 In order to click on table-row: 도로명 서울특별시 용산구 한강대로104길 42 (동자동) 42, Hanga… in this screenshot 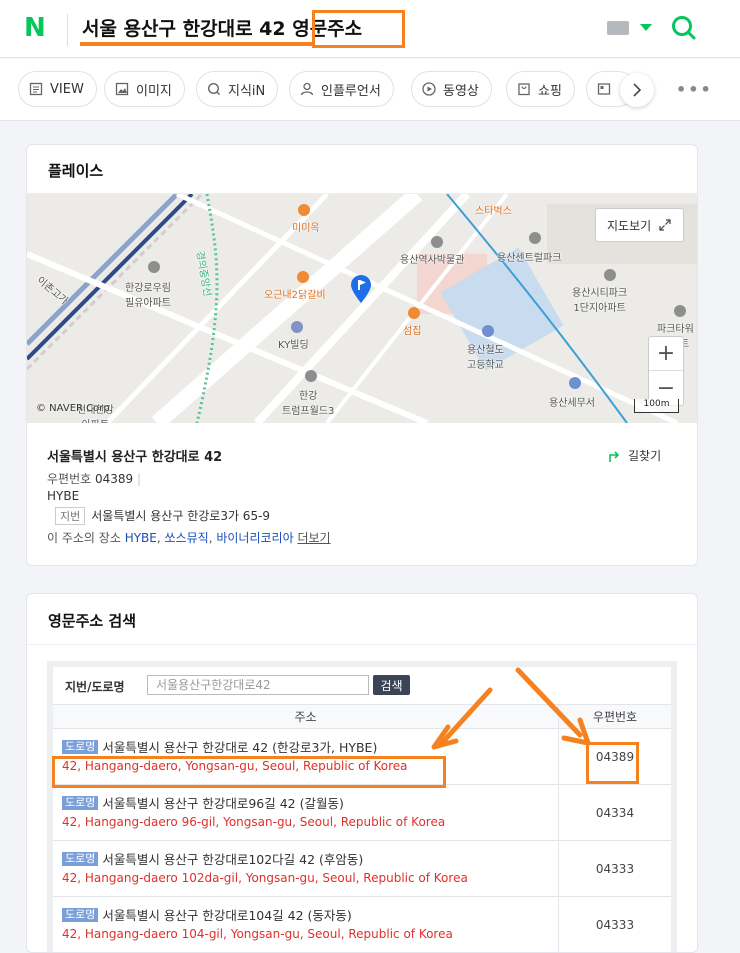, I will do `click(362, 924)`.